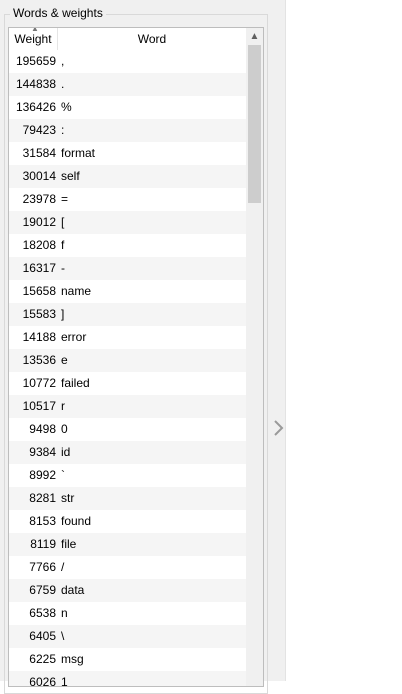 The height and width of the screenshot is (694, 402). I want to click on word-cell: =, so click(65, 199).